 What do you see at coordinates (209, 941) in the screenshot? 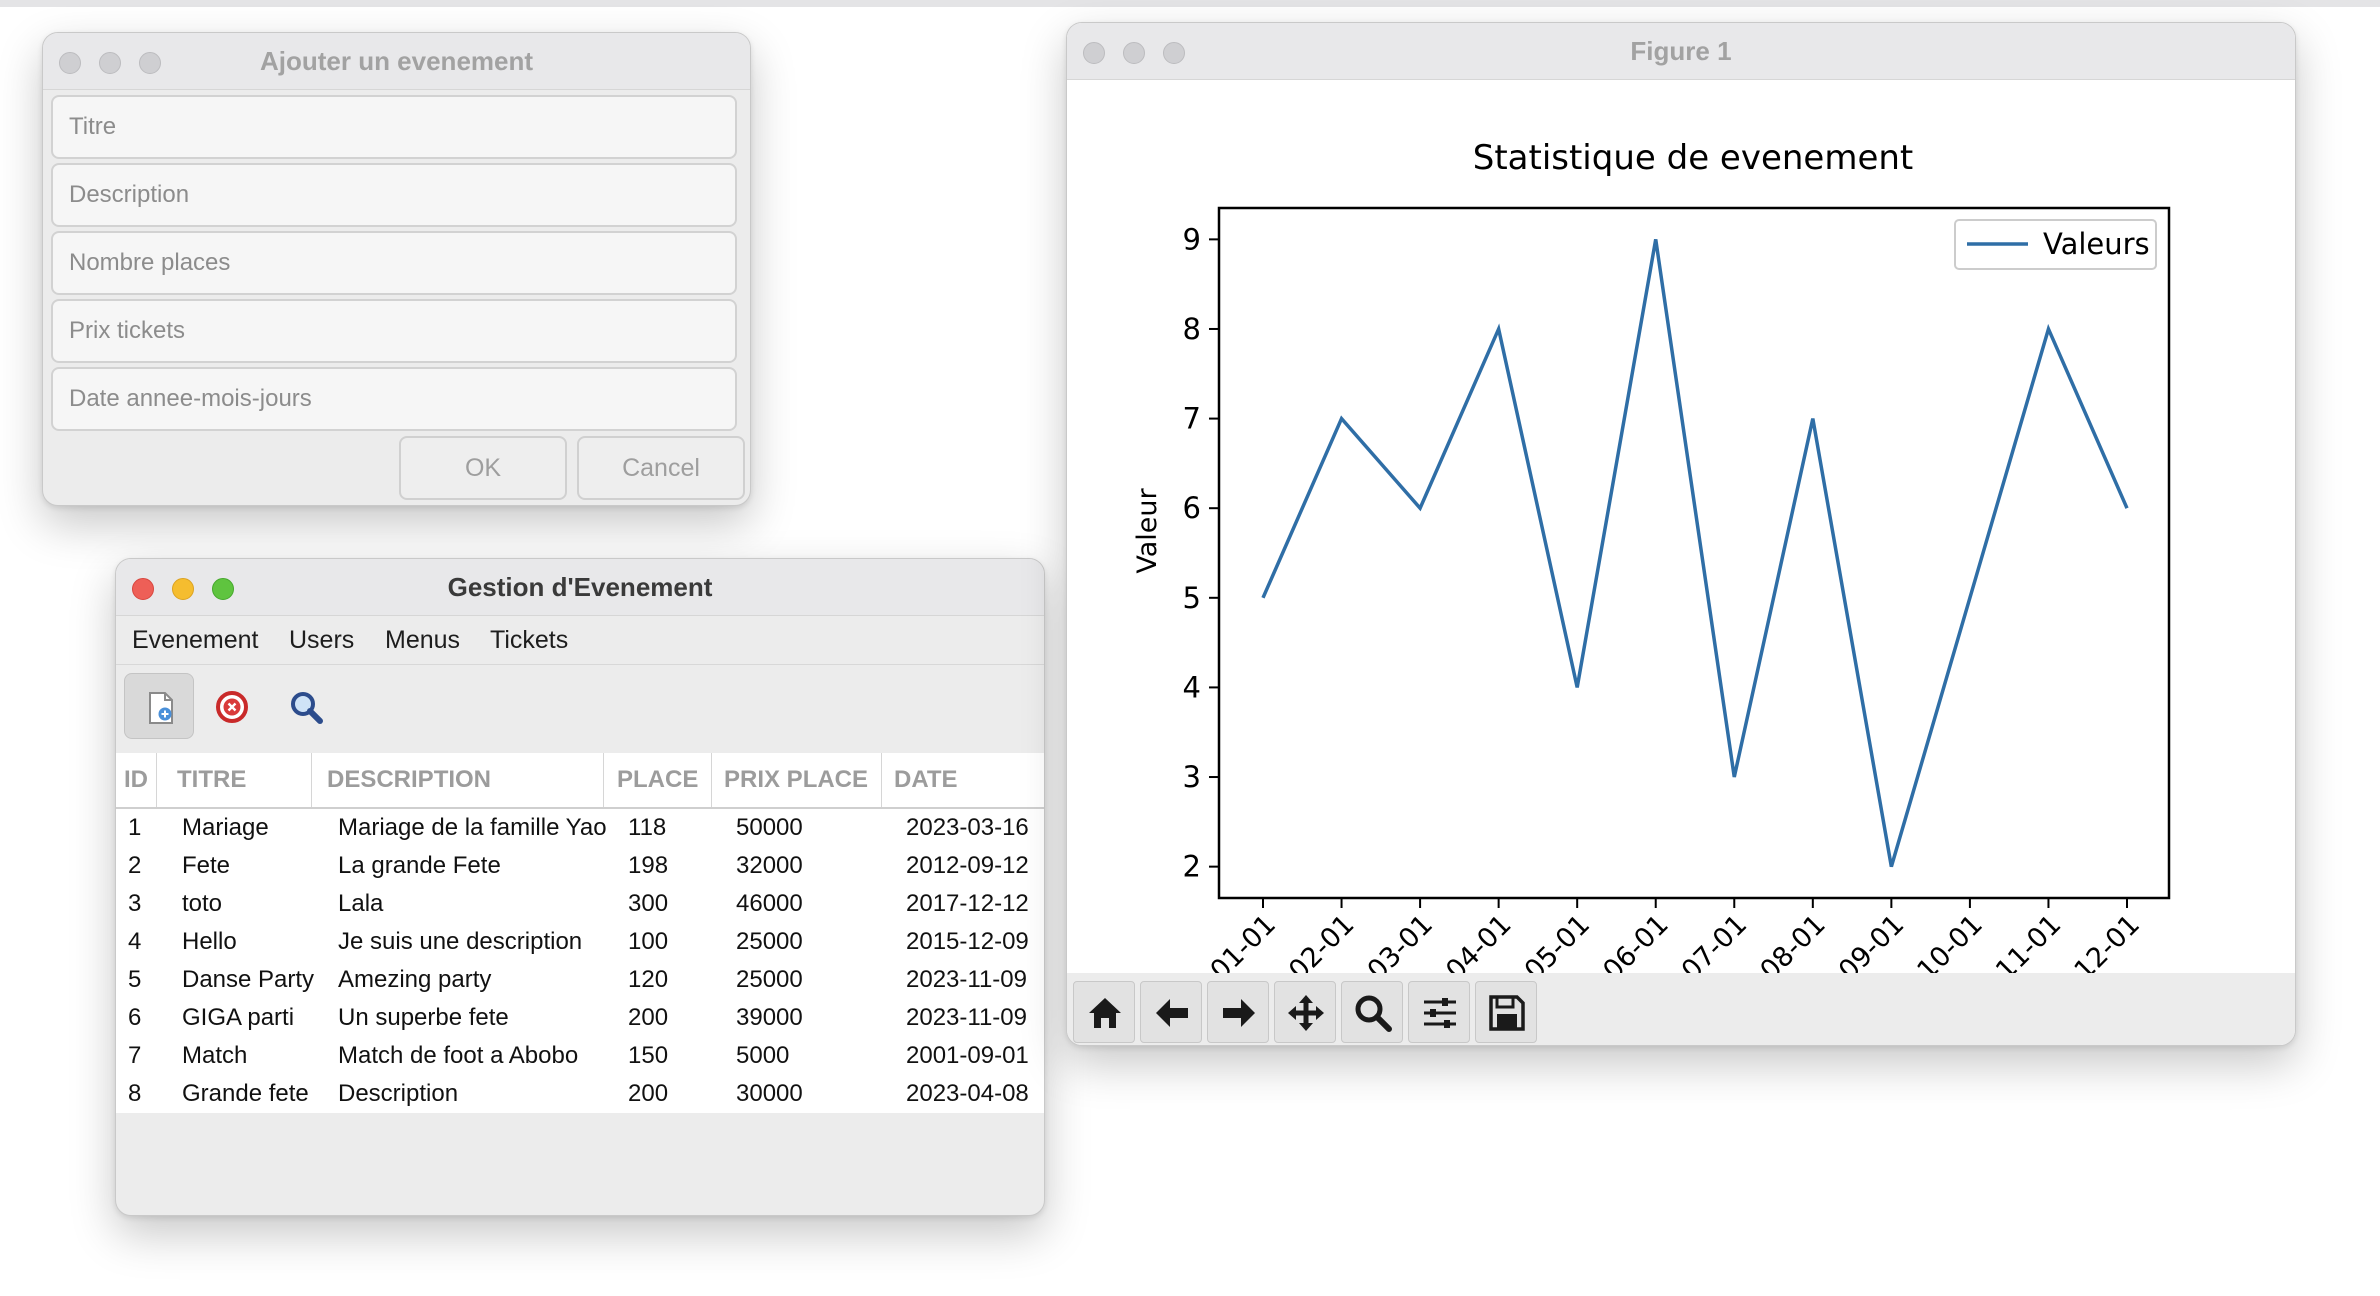
I see `cell-titre: Hello` at bounding box center [209, 941].